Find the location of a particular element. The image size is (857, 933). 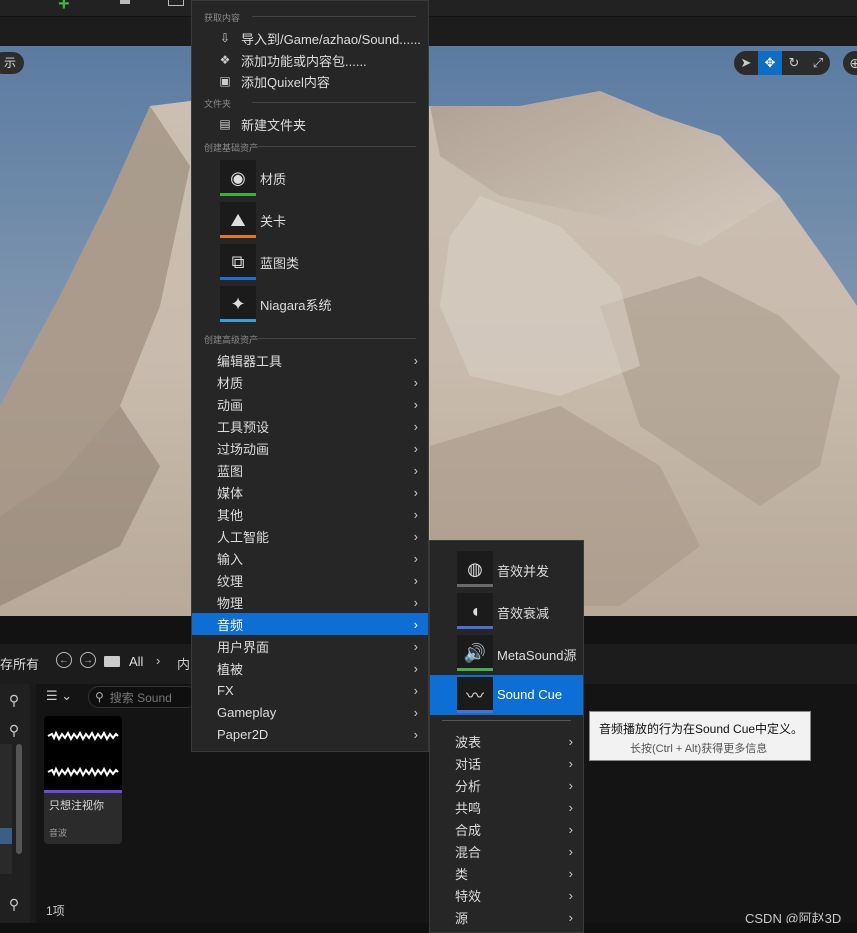

submenu-analysis: 分析 › is located at coordinates (506, 785).